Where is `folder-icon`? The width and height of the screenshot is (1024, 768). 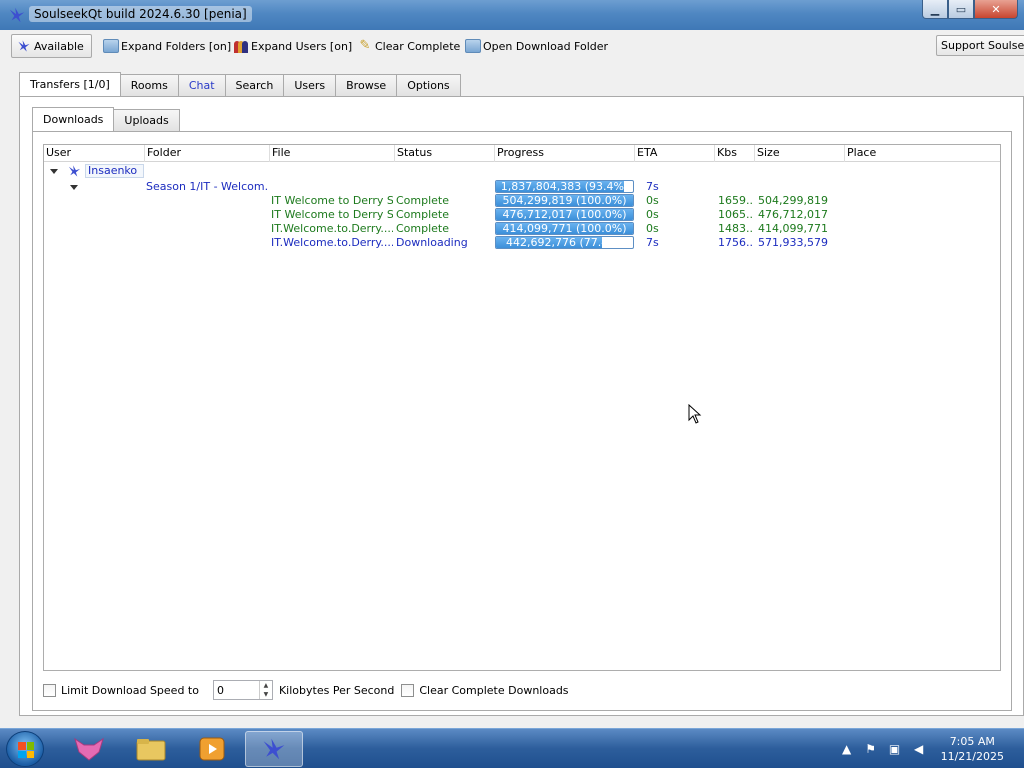 folder-icon is located at coordinates (473, 46).